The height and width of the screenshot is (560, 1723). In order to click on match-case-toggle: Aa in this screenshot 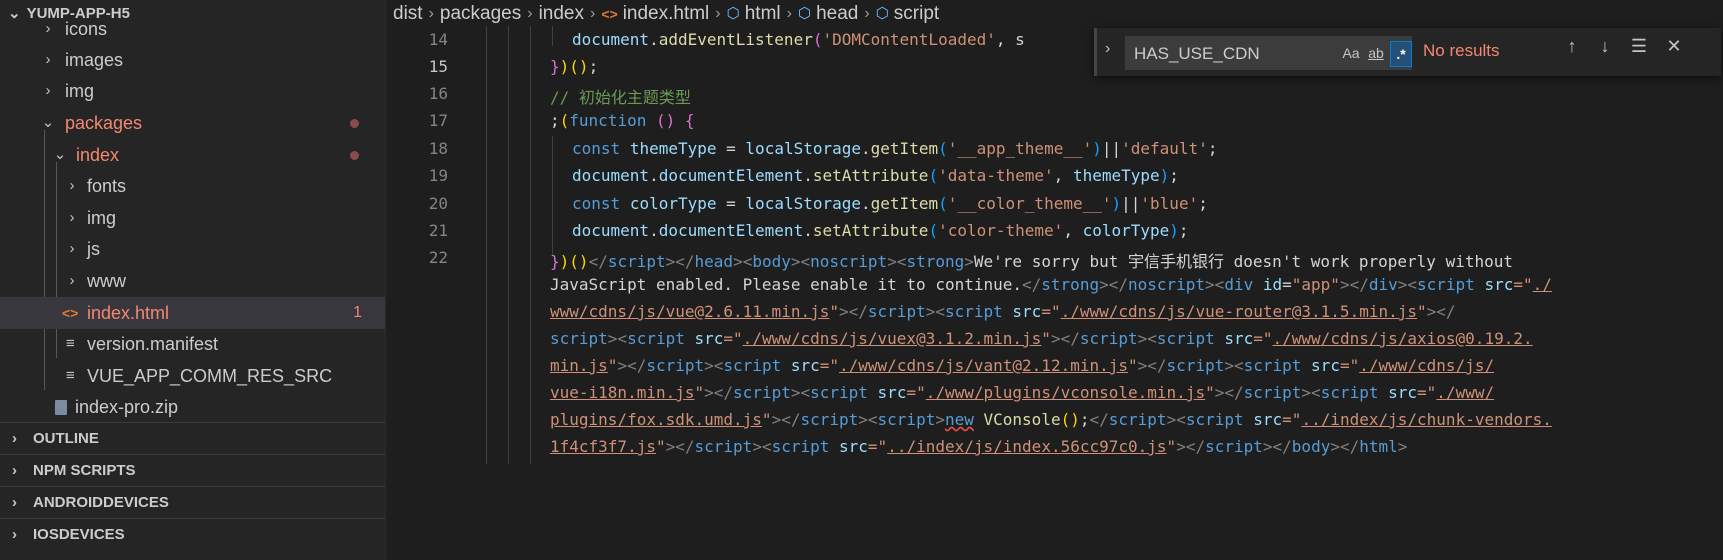, I will do `click(1351, 53)`.